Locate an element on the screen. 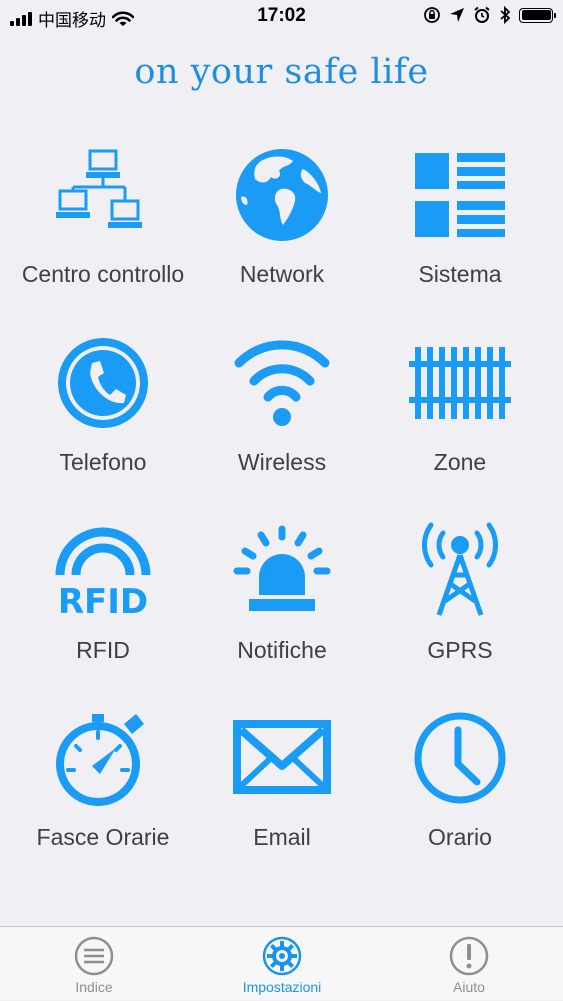 The height and width of the screenshot is (1001, 563). status-right is located at coordinates (489, 15).